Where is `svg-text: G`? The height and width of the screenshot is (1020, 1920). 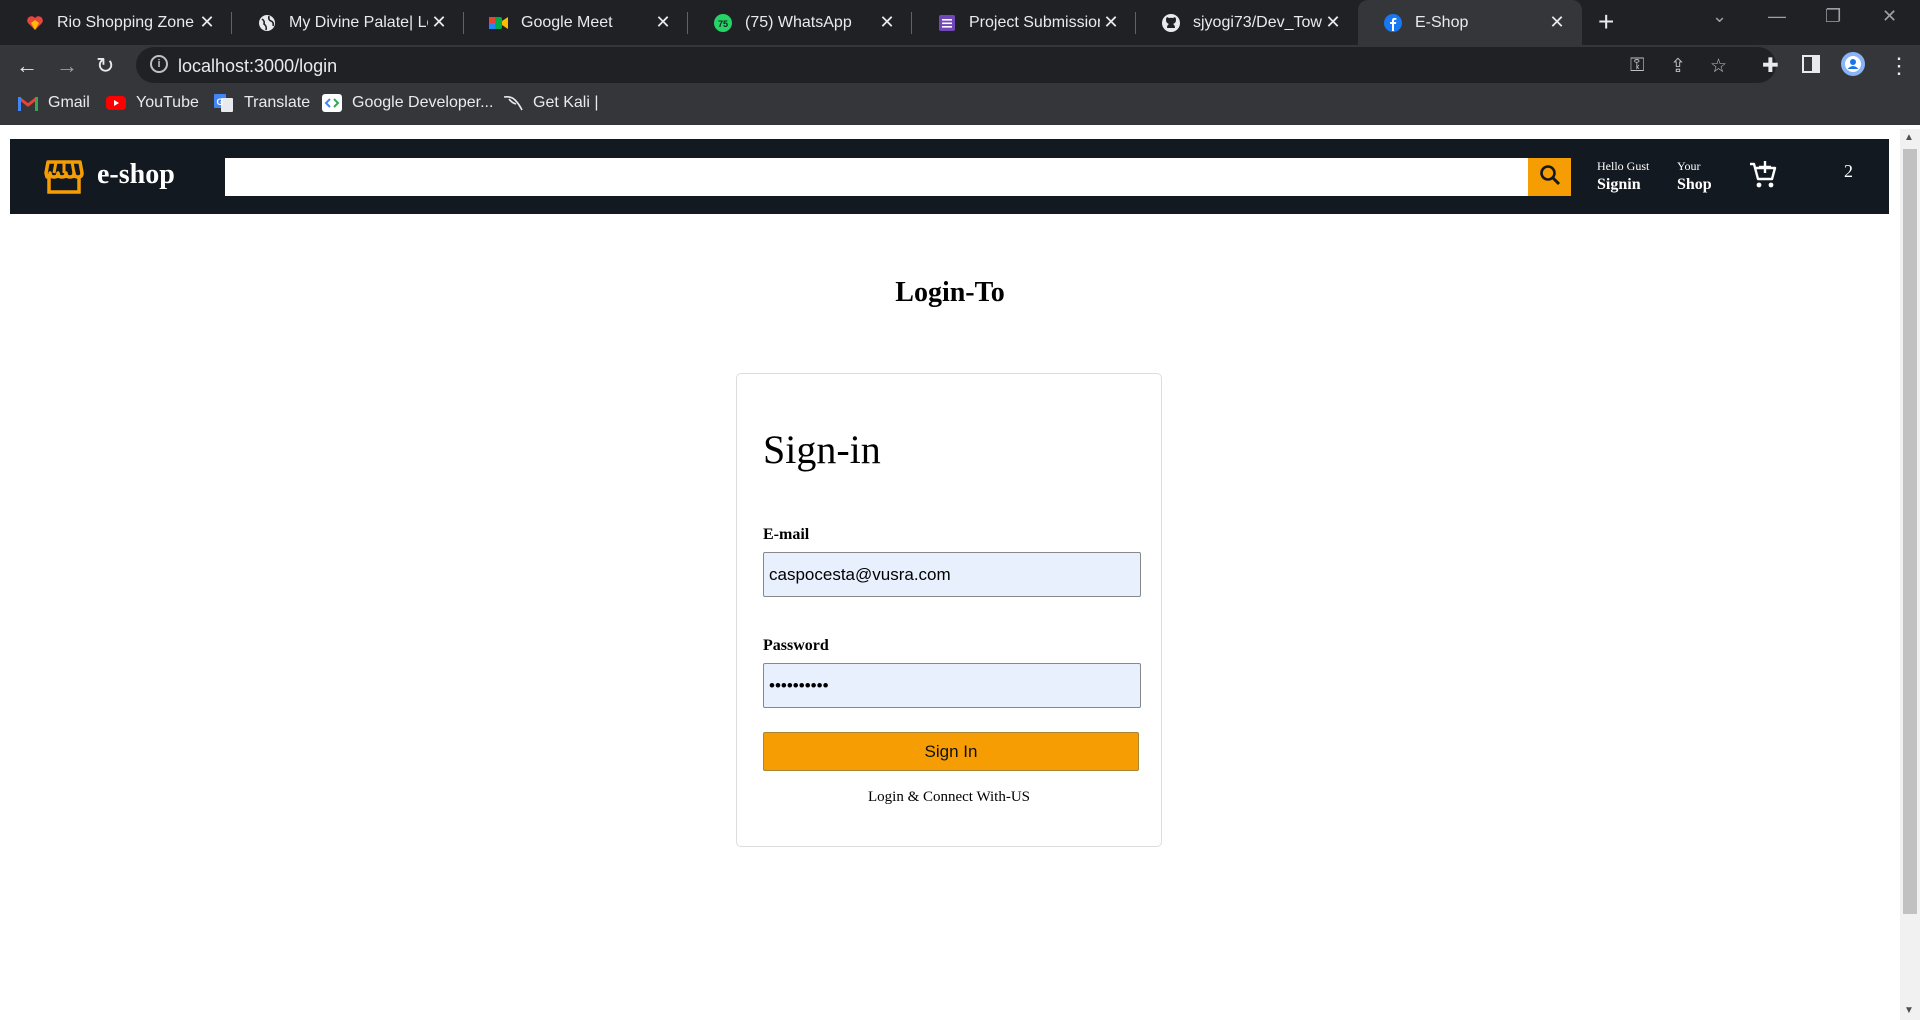
svg-text: G is located at coordinates (219, 102).